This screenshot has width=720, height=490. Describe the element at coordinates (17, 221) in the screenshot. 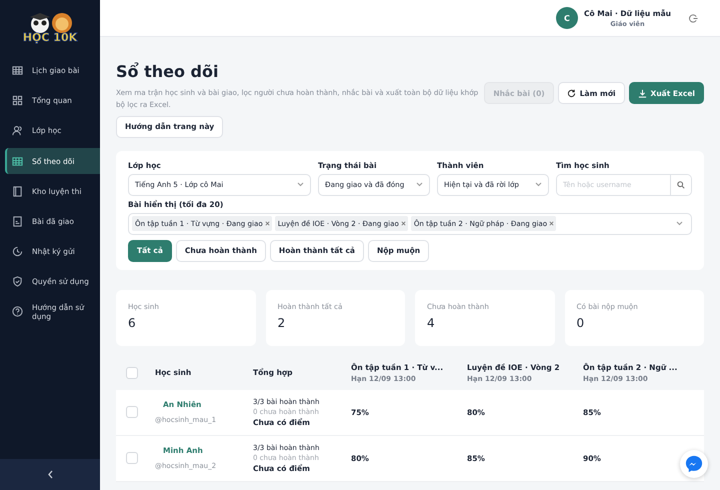

I see `document-icon` at that location.